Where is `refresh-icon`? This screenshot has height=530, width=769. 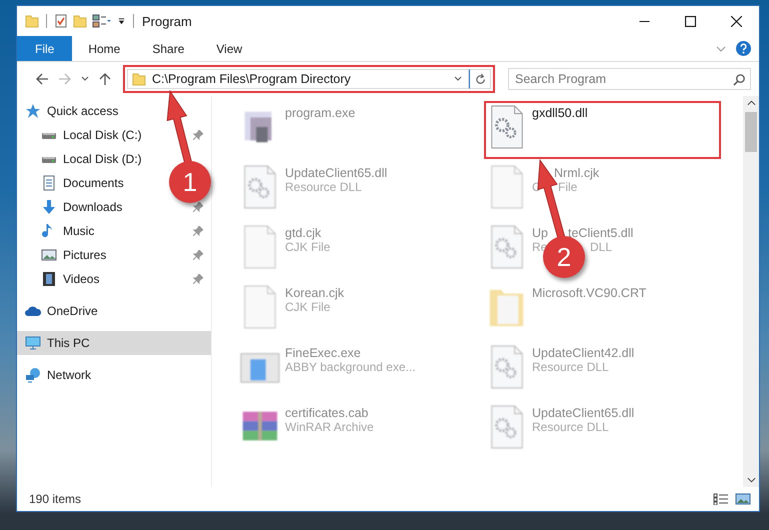 refresh-icon is located at coordinates (480, 79).